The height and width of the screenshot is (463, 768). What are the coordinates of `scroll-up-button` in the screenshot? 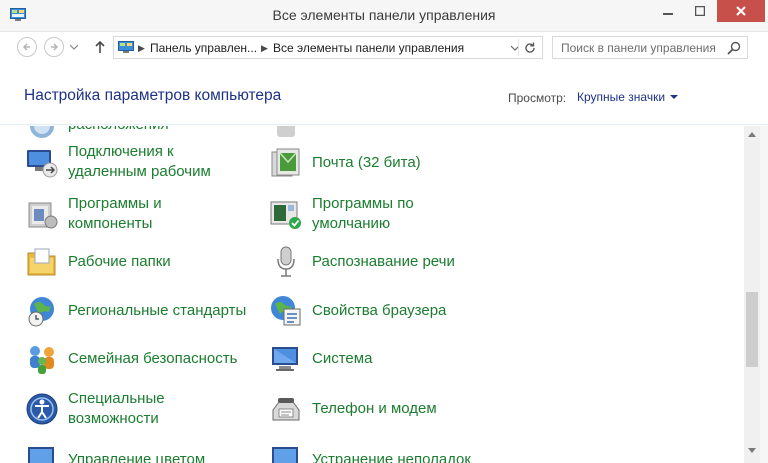 It's located at (752, 134).